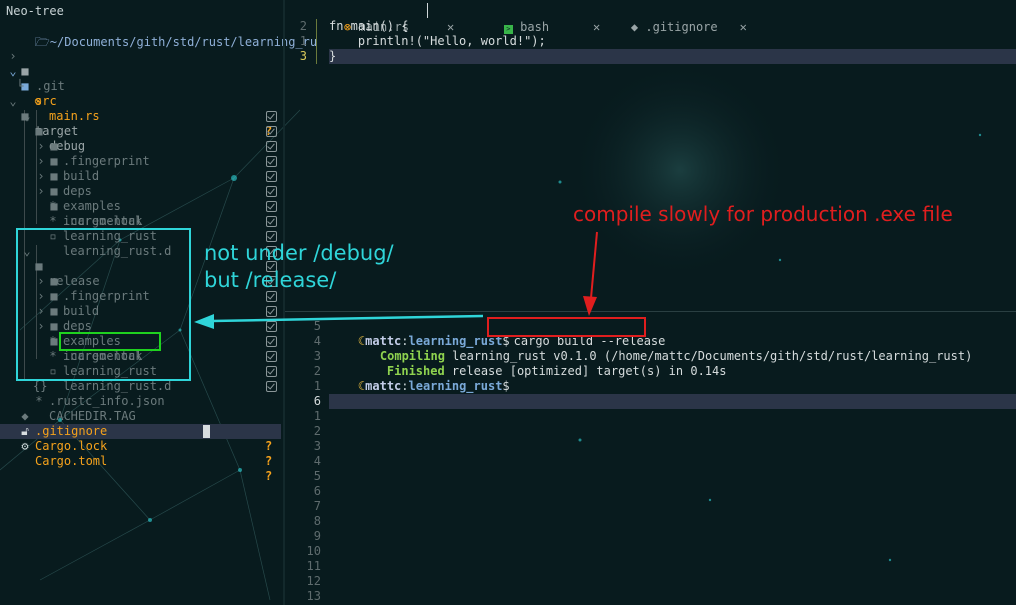 The image size is (1016, 605). I want to click on annotation-red-note: compile slowly for production .exe file, so click(763, 214).